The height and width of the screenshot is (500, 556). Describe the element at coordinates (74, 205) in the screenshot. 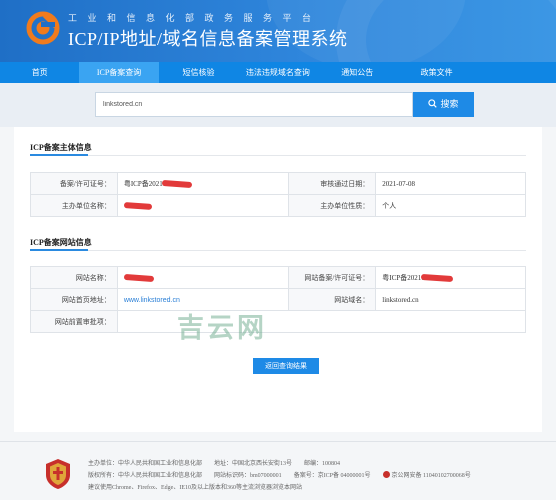

I see `organizer-name-label: 主办单位名称：` at that location.